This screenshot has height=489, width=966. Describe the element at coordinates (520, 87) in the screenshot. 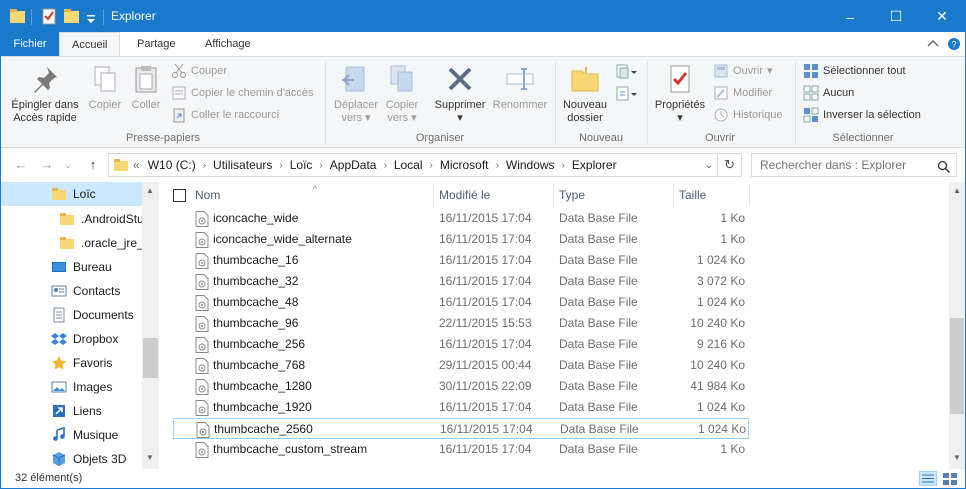

I see `rename-button: Renommer` at that location.